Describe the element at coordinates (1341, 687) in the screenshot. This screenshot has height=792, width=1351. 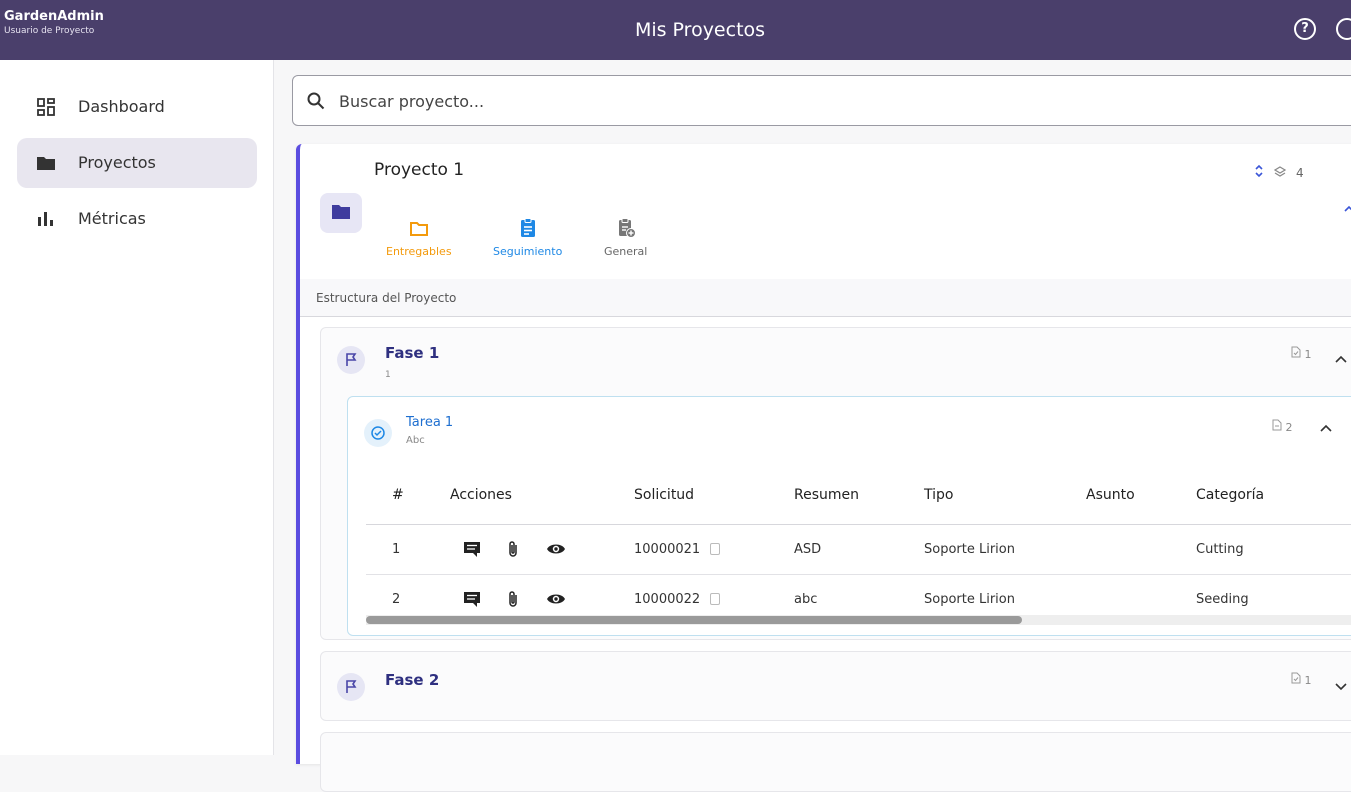
I see `chevron-down-icon` at that location.